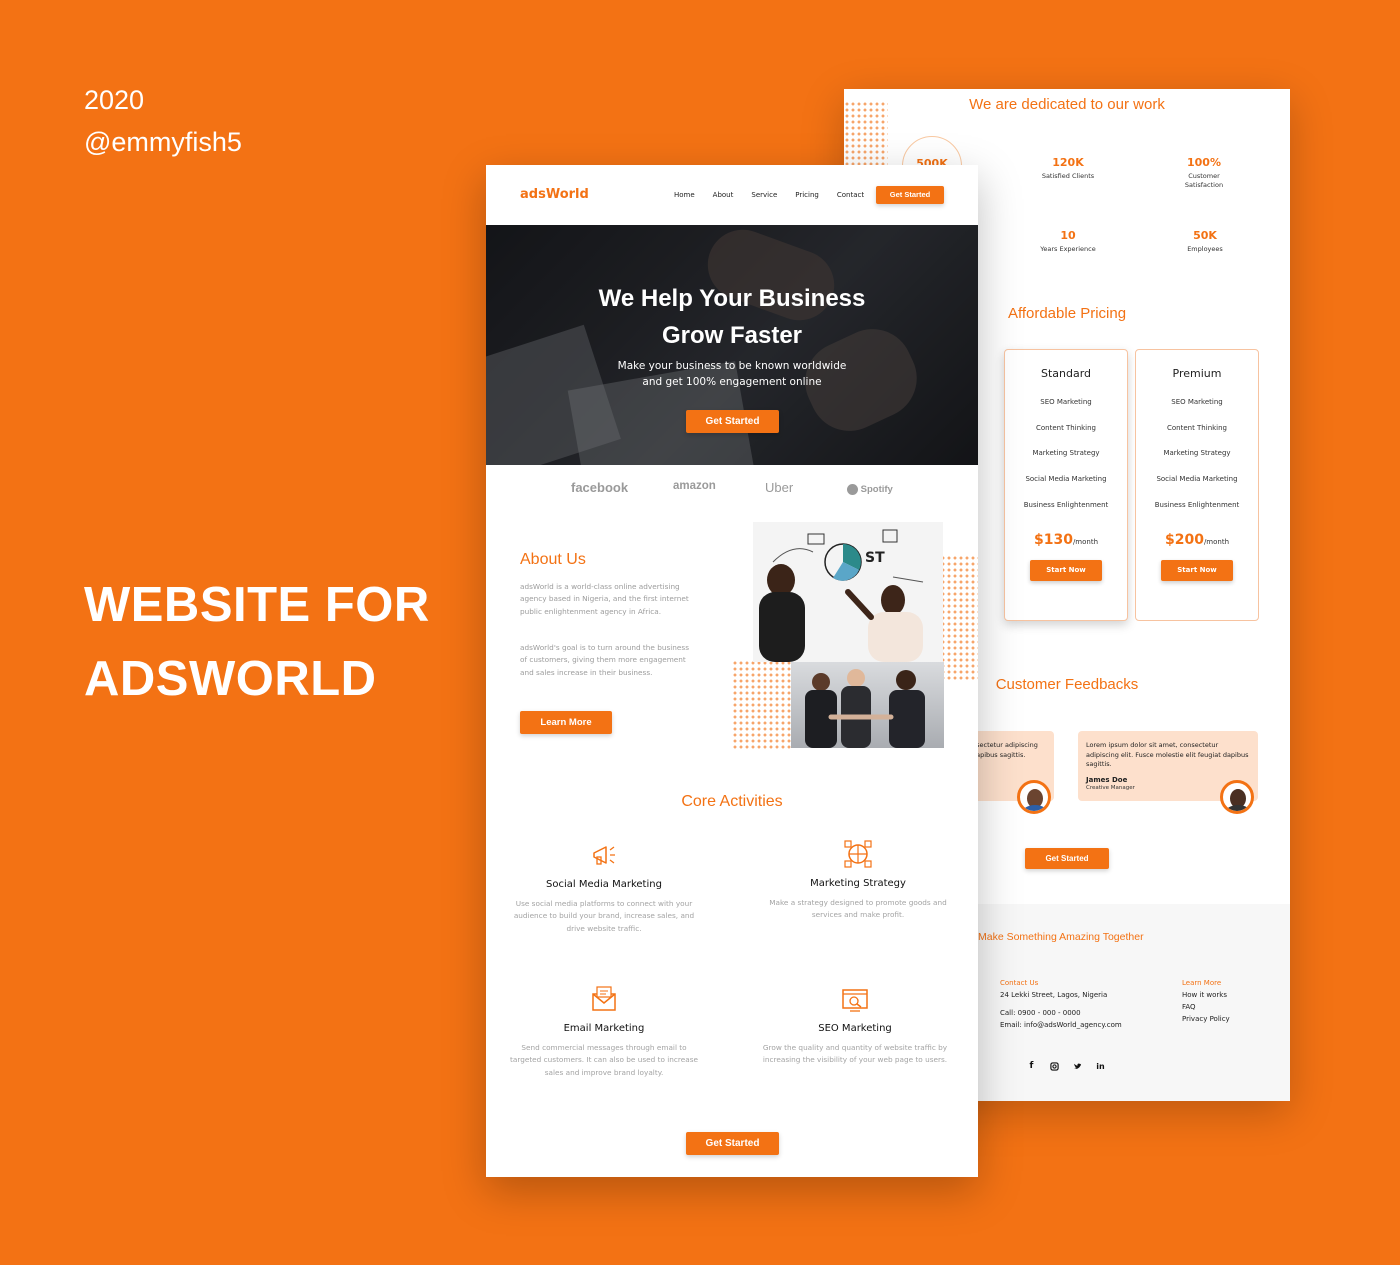  Describe the element at coordinates (732, 366) in the screenshot. I see `hero-subtitle-line1: Make your business to be known worldwide` at that location.